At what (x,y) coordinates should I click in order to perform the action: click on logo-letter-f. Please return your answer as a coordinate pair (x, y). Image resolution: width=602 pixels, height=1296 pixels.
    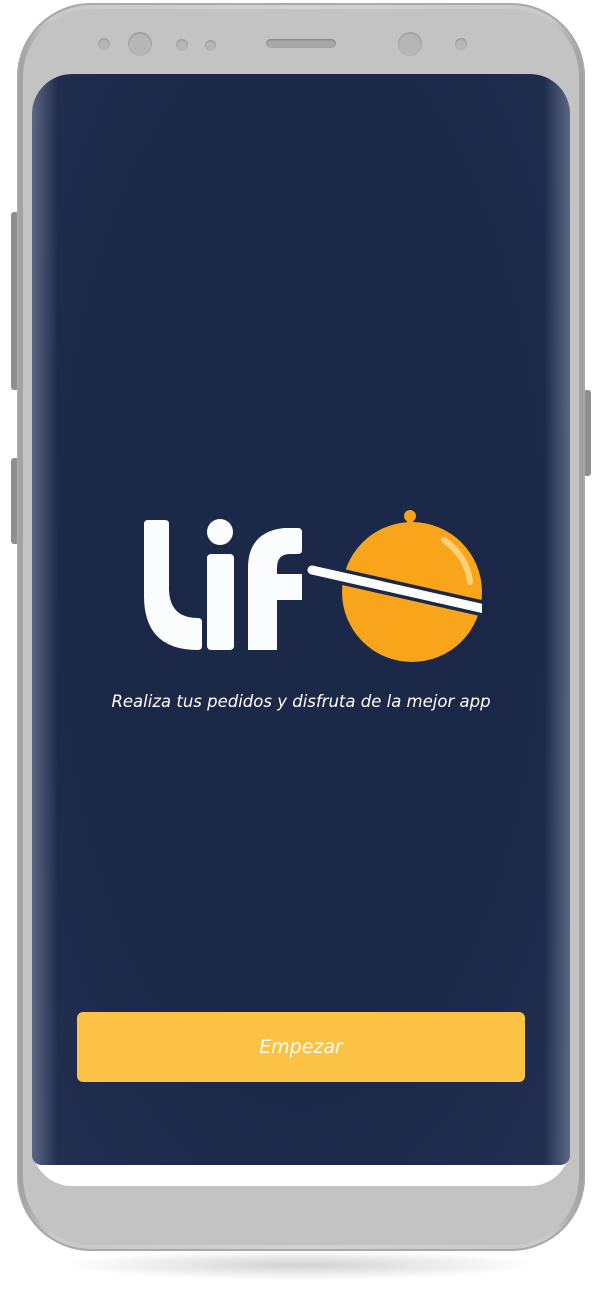
    Looking at the image, I should click on (275, 589).